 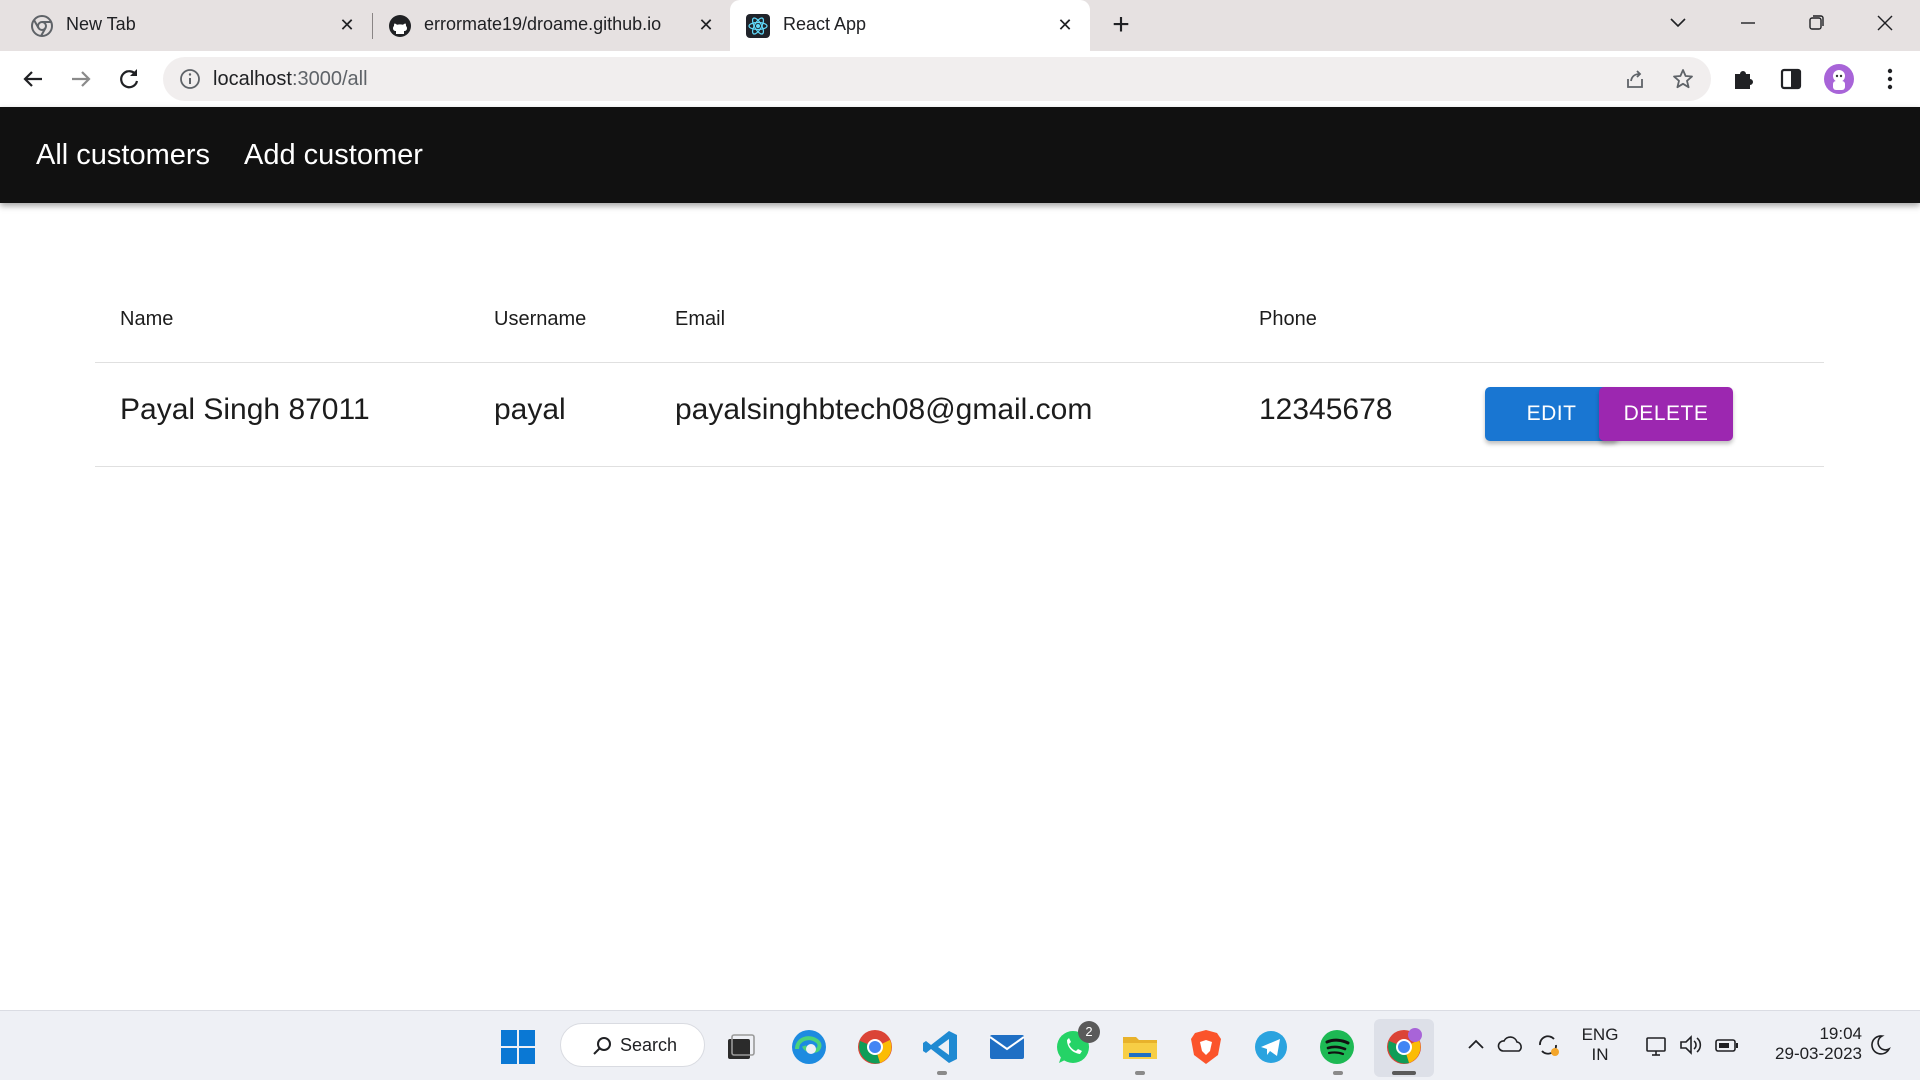 I want to click on address-bar: localhost:3000/all, so click(x=937, y=79).